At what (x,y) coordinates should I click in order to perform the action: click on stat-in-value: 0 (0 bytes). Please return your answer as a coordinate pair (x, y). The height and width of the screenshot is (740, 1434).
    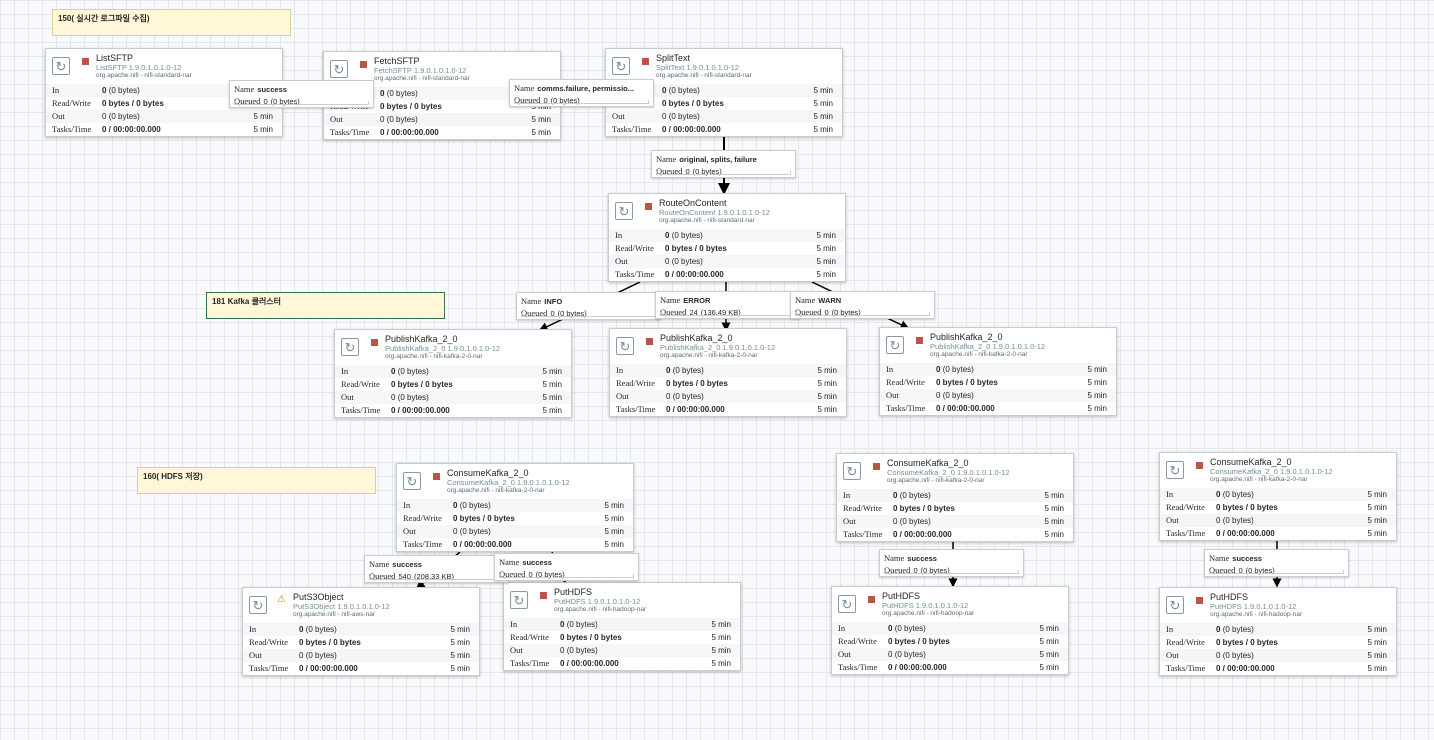
    Looking at the image, I should click on (907, 628).